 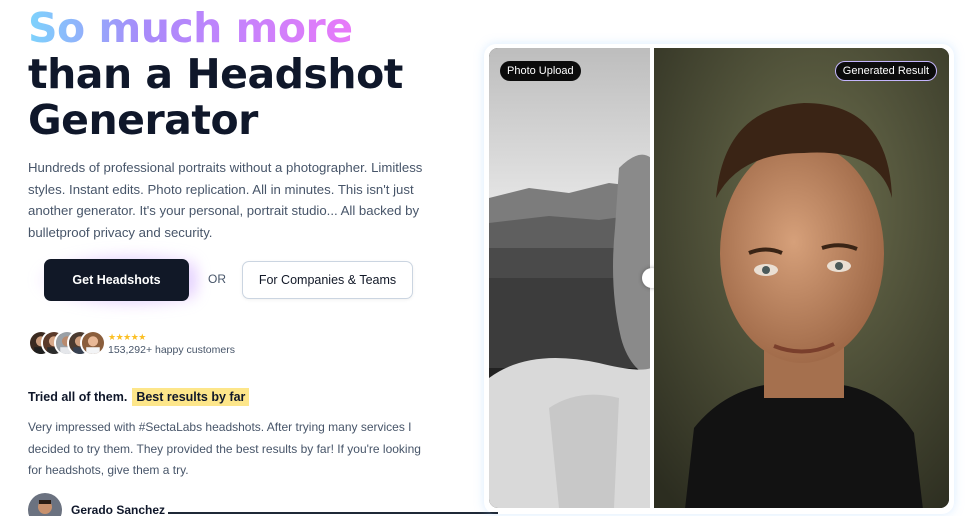 I want to click on photo-upload-image, so click(x=570, y=278).